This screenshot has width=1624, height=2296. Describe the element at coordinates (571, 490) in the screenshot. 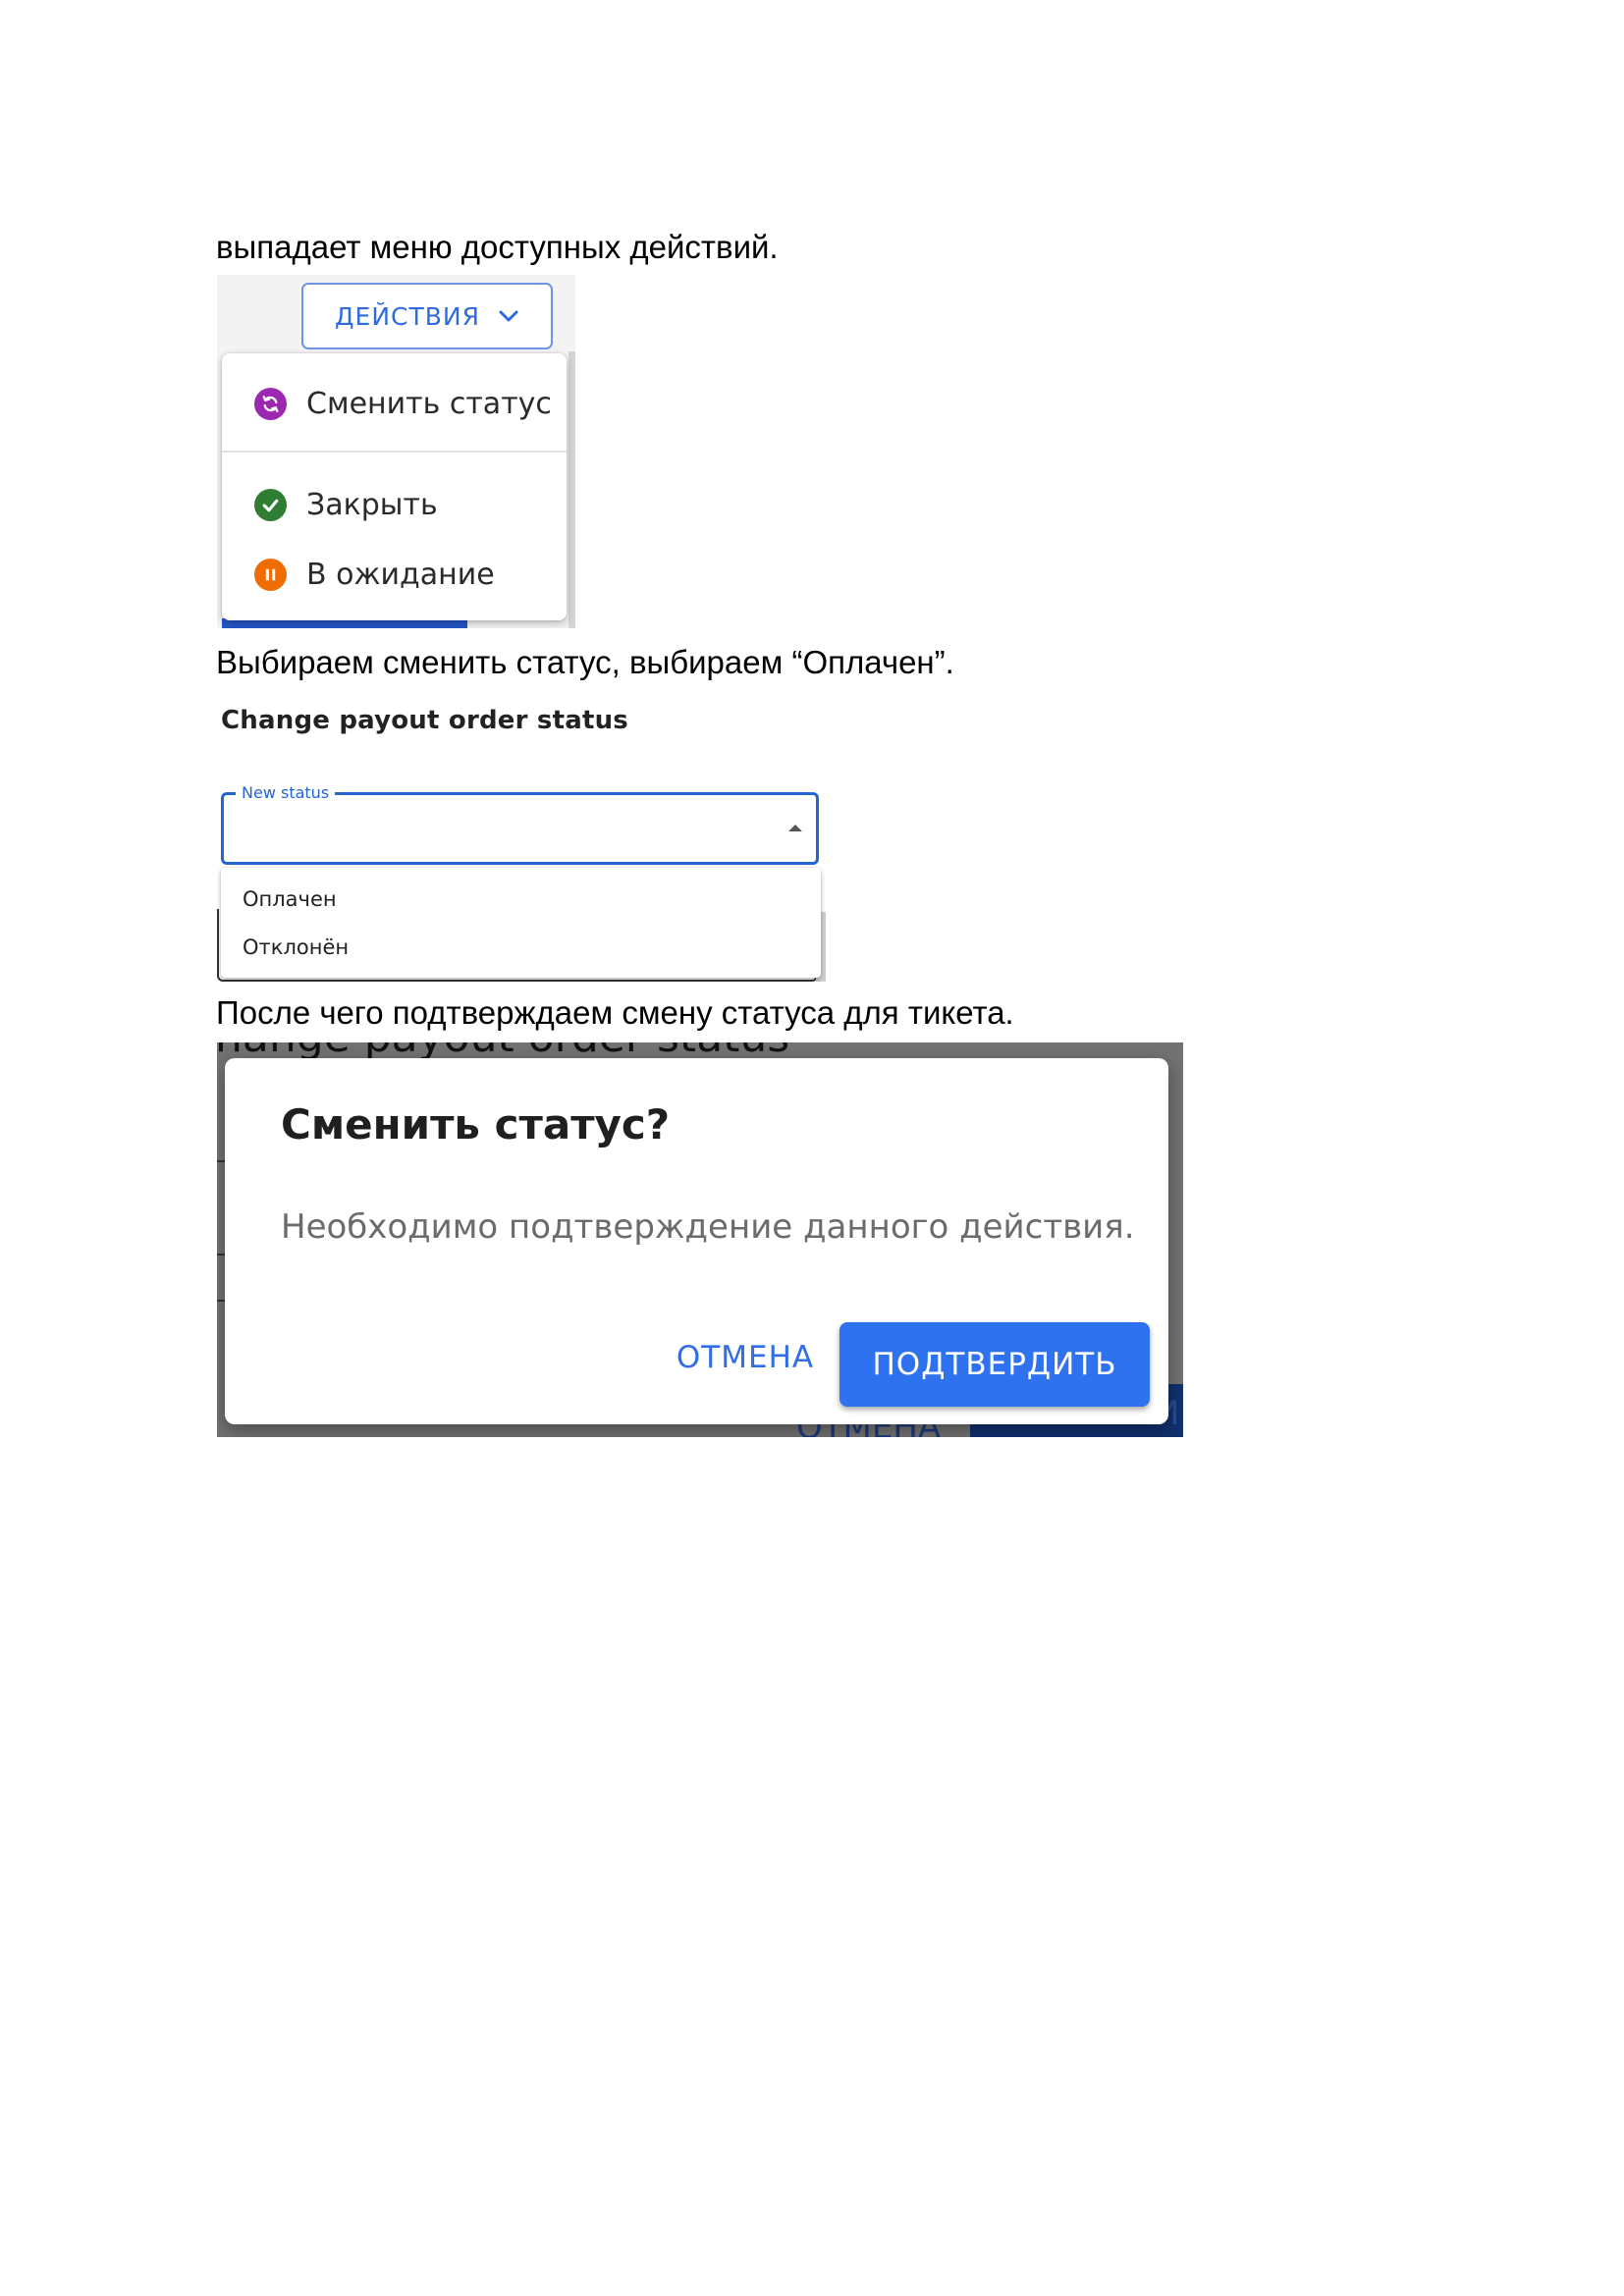

I see `background-strip` at that location.